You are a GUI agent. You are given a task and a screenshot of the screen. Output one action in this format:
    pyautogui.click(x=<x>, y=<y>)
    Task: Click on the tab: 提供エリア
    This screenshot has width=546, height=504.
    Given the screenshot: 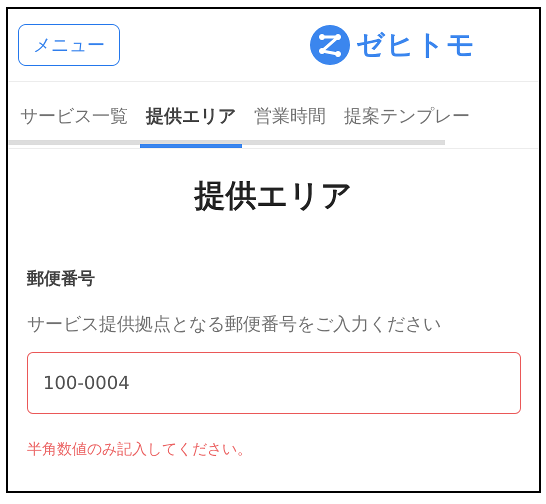 What is the action you would take?
    pyautogui.click(x=191, y=126)
    